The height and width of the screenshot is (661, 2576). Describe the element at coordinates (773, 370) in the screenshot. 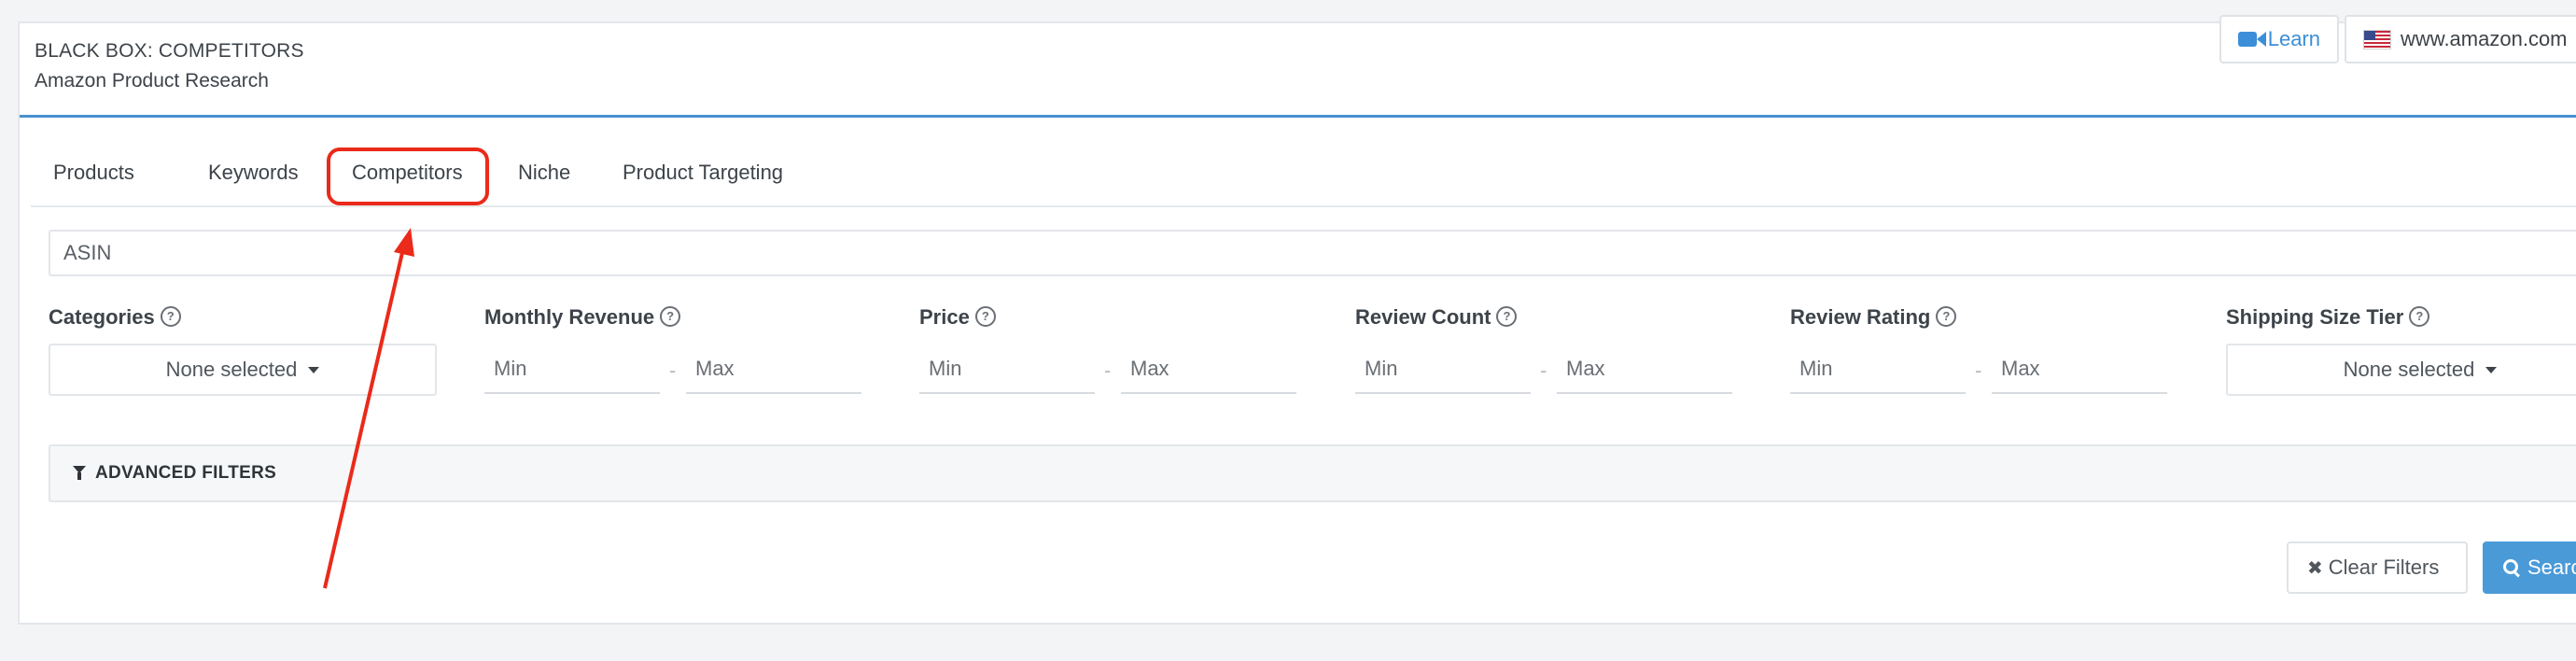

I see `monthly-revenue-max-input` at that location.